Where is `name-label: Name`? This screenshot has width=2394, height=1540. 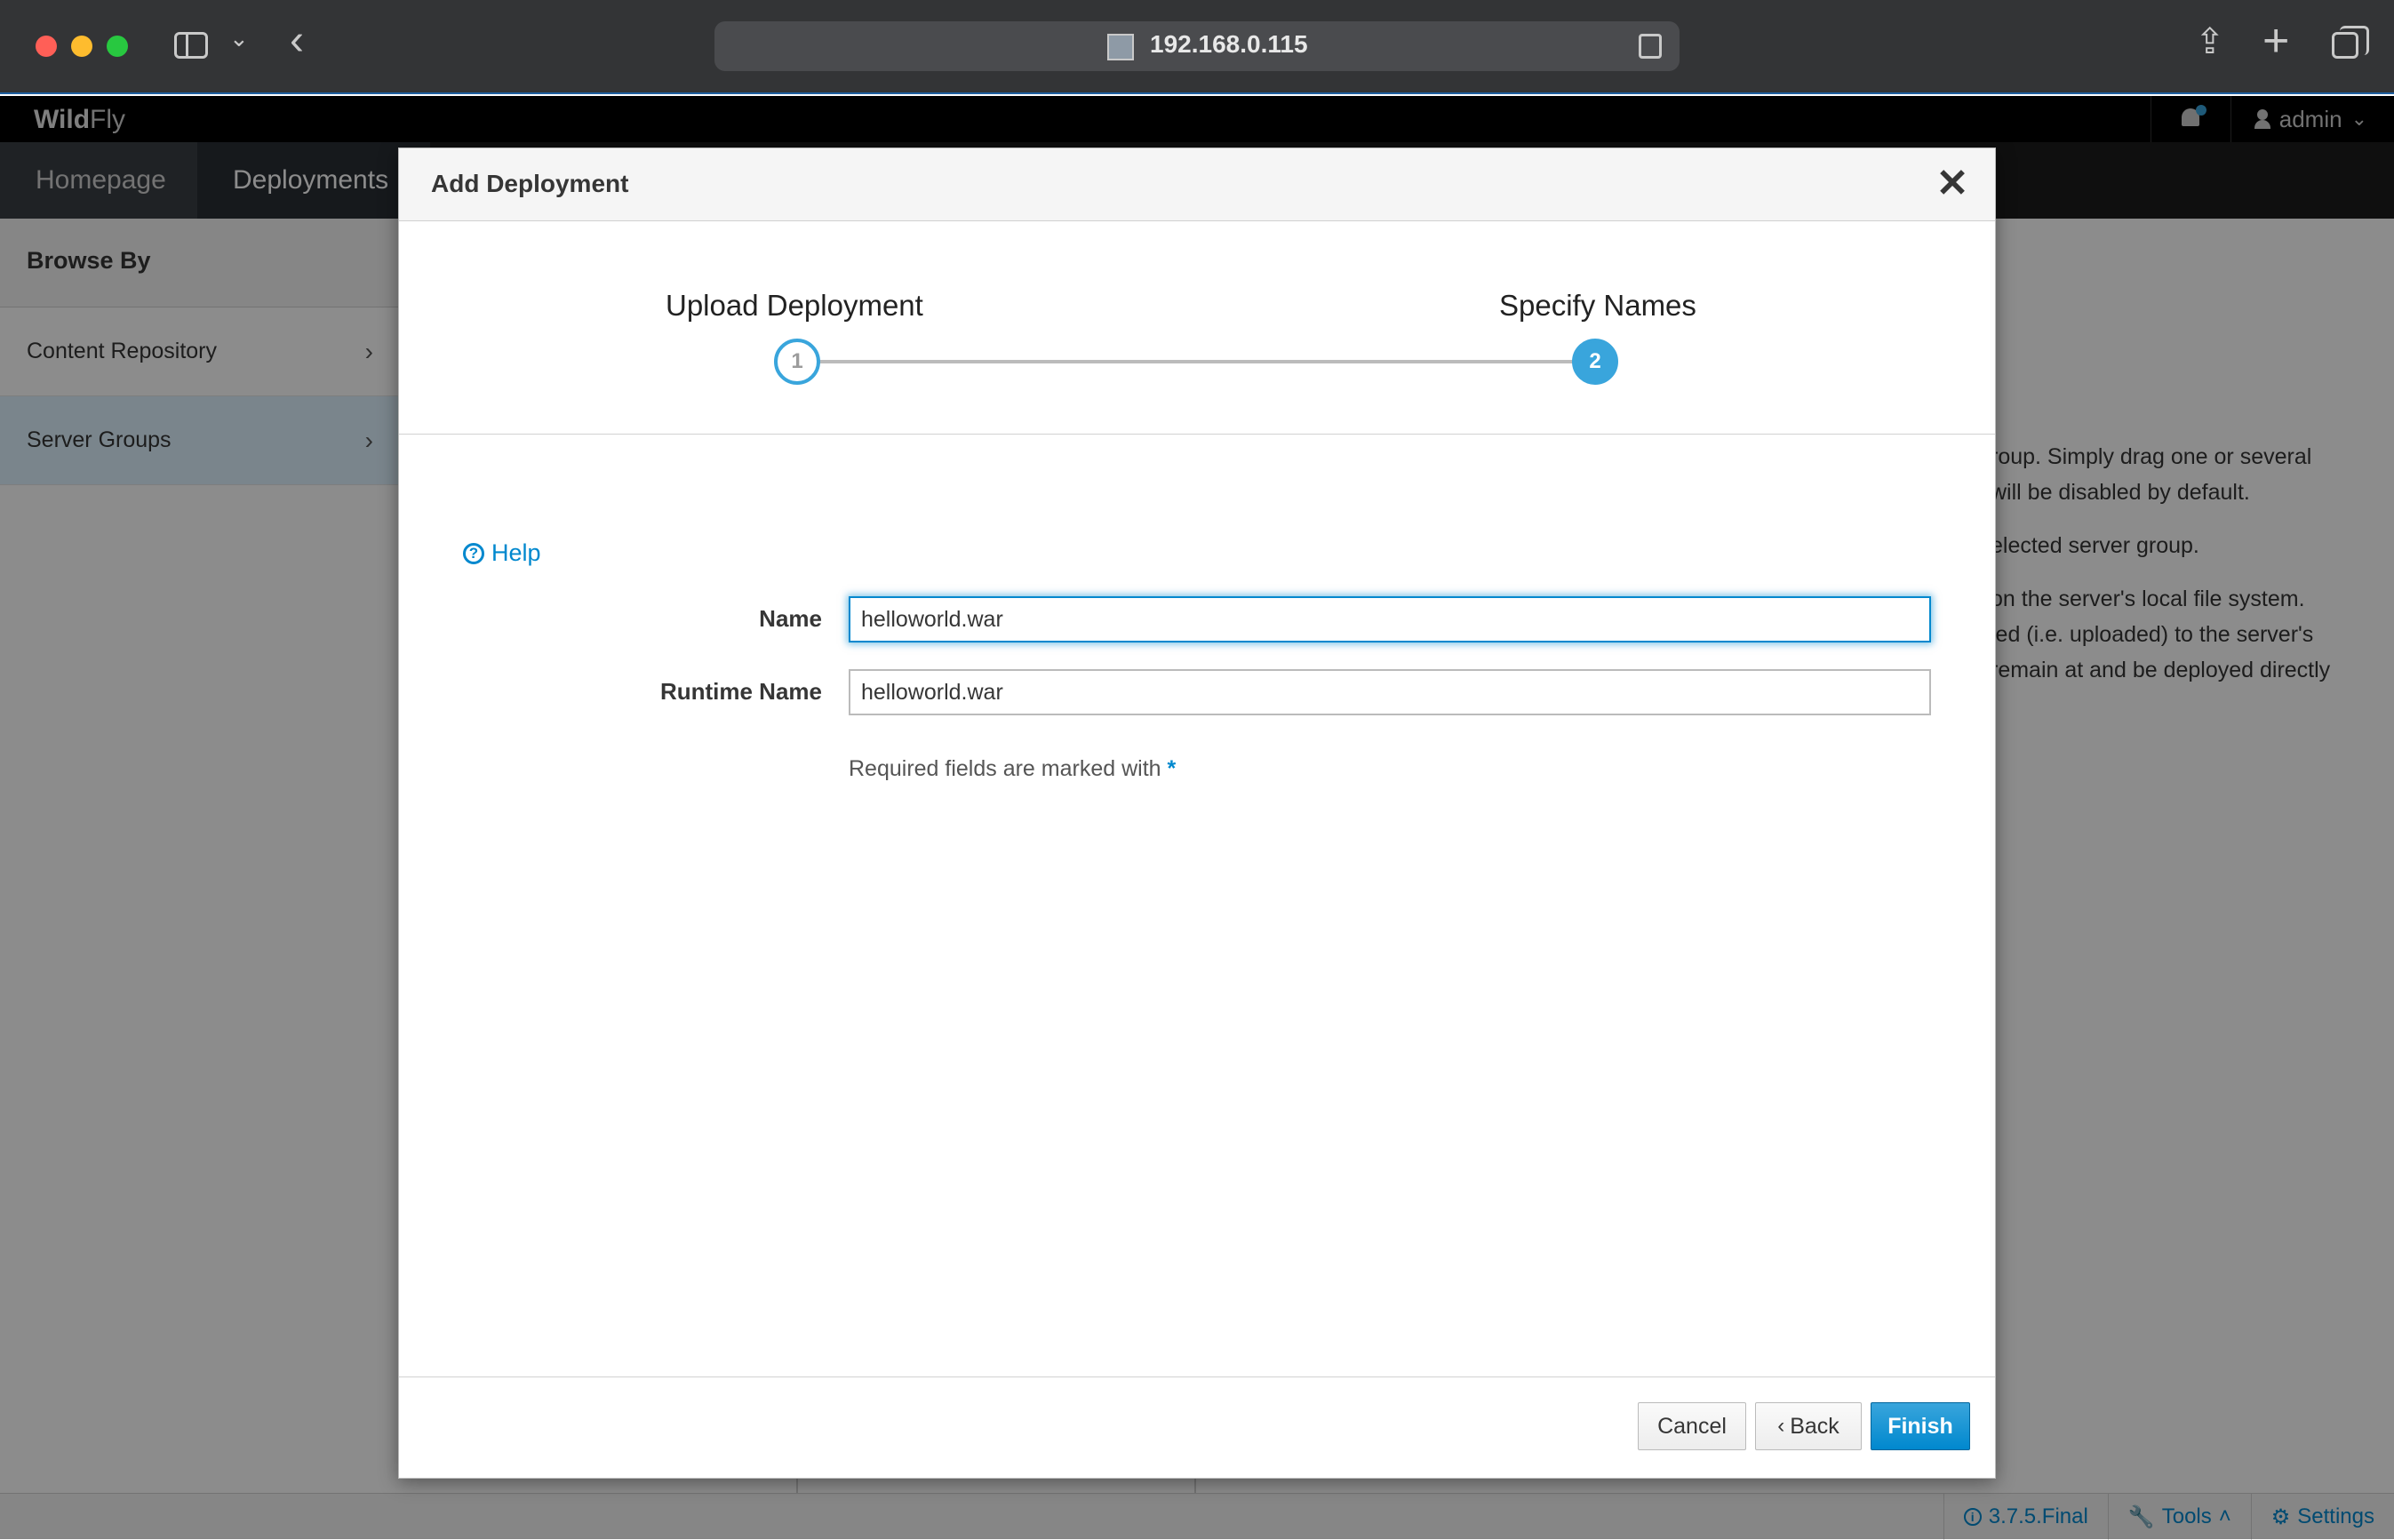 name-label: Name is located at coordinates (790, 618).